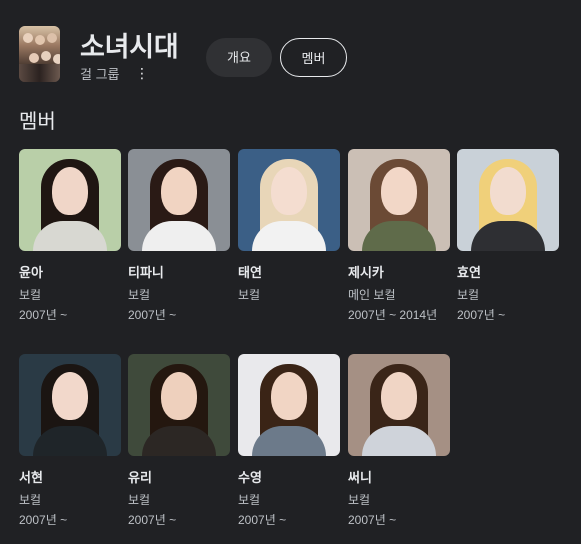 Image resolution: width=581 pixels, height=544 pixels. Describe the element at coordinates (393, 315) in the screenshot. I see `member-years: 2007년 ~ 2014년` at that location.